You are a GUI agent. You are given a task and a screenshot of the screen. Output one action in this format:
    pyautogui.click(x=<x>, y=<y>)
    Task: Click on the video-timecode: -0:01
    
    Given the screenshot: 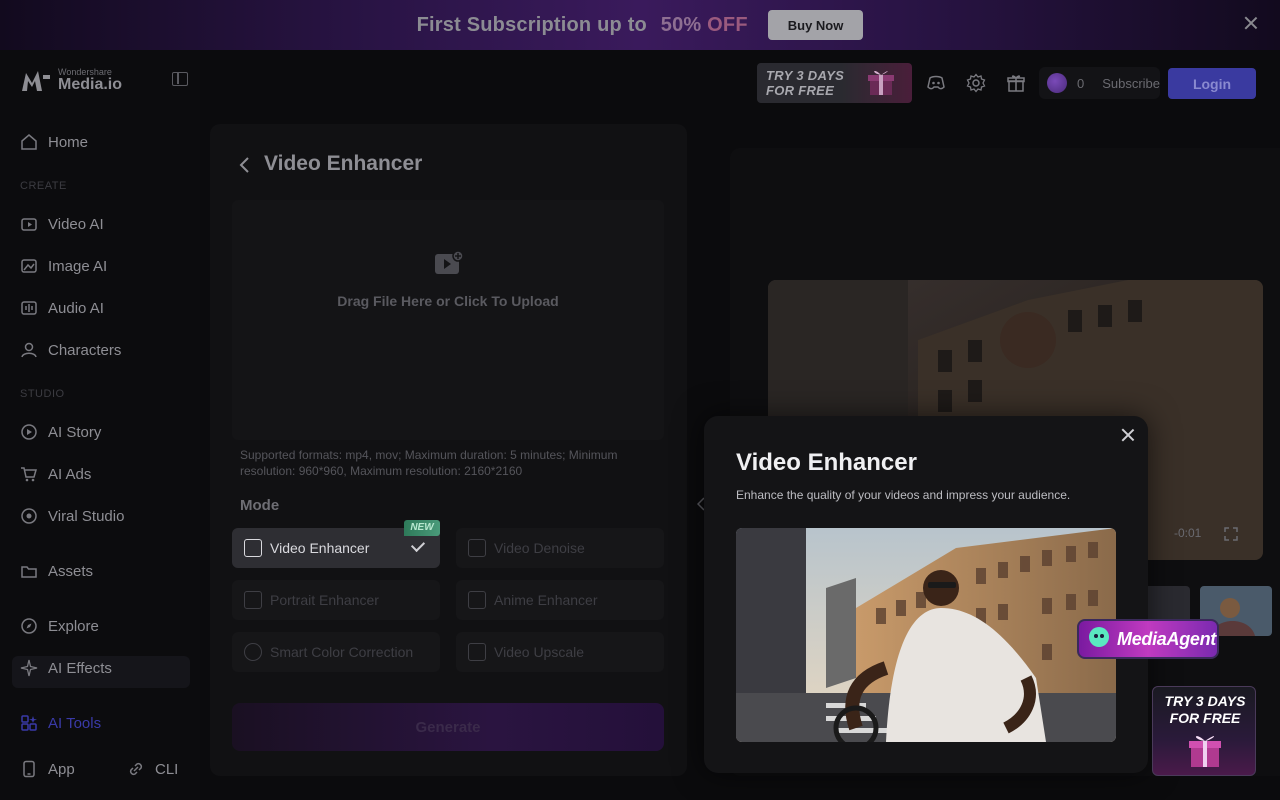 What is the action you would take?
    pyautogui.click(x=1188, y=533)
    